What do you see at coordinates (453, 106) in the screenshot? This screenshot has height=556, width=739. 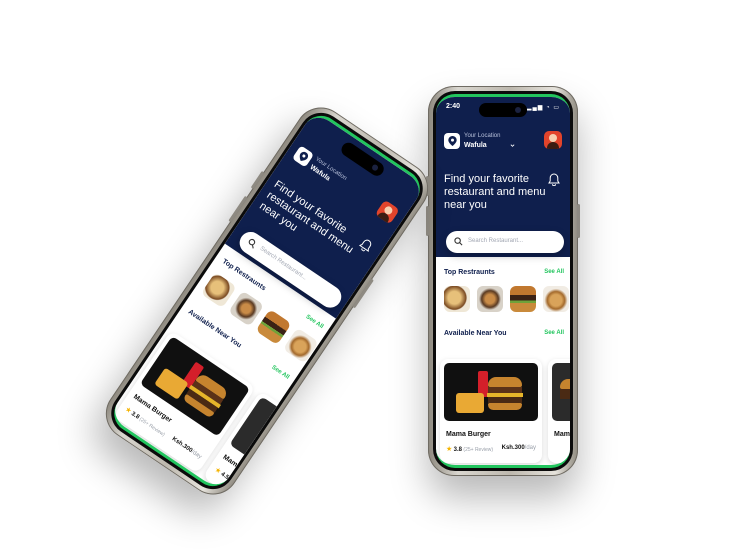 I see `status-time: 2:40` at bounding box center [453, 106].